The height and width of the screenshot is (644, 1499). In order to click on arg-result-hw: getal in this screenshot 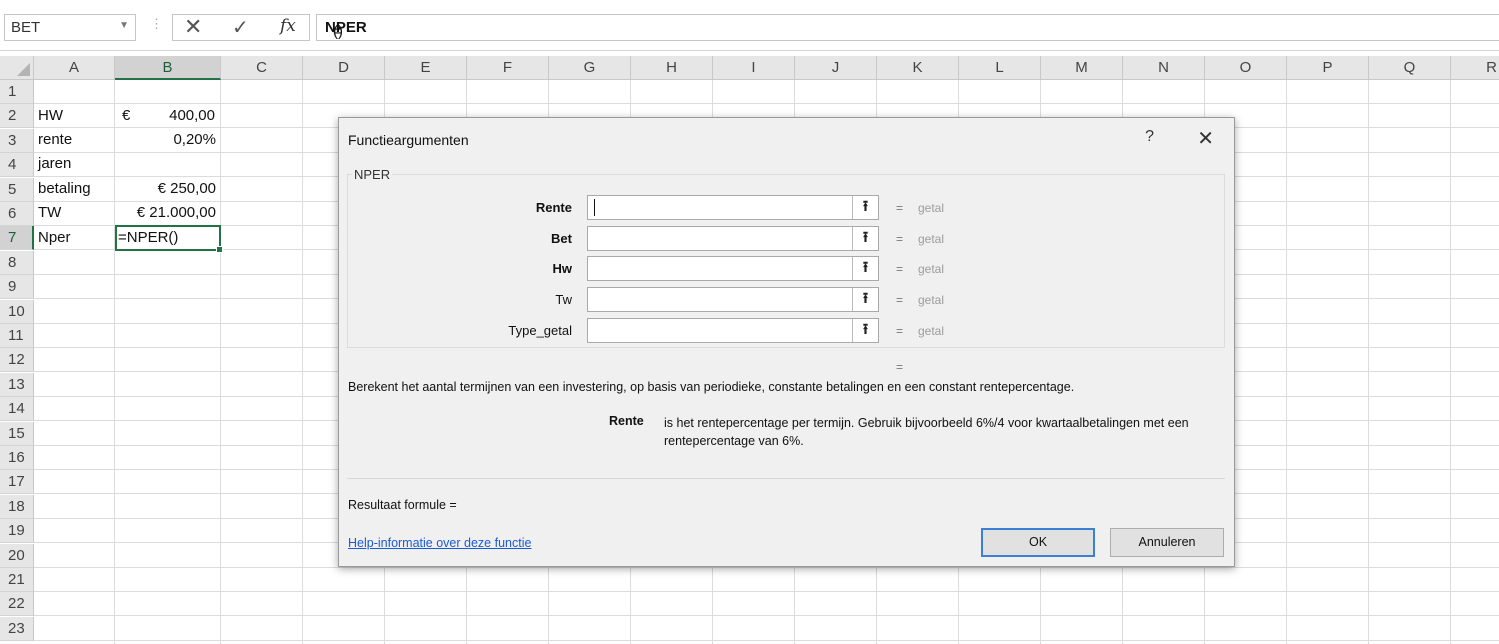, I will do `click(931, 269)`.